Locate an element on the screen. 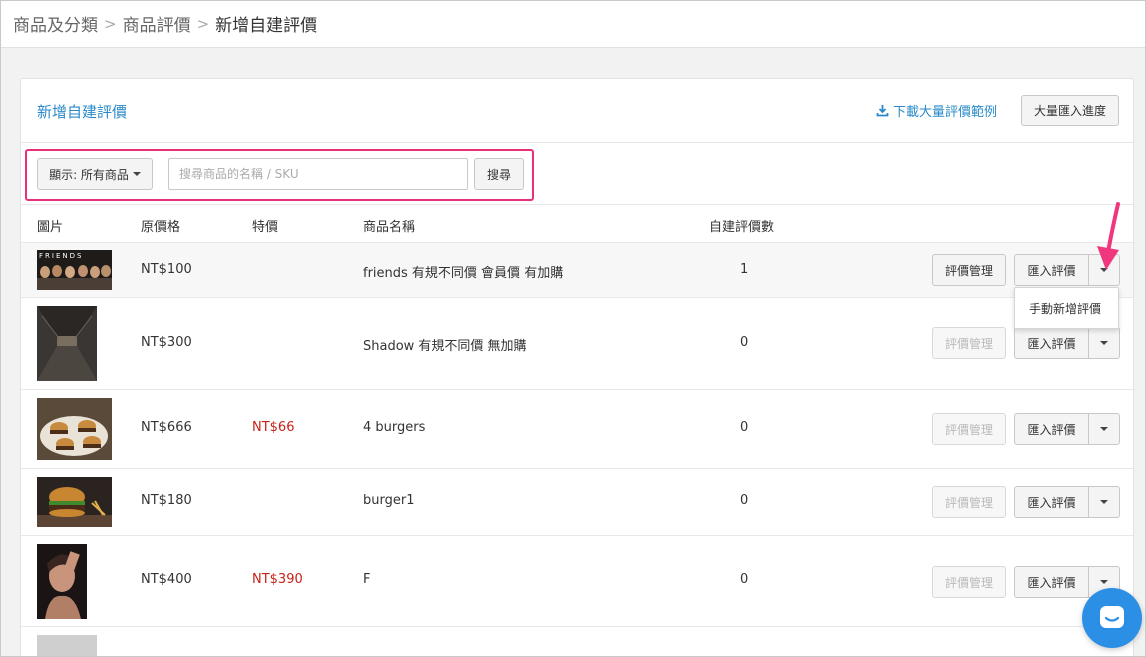  friends-poster-image: FRIENDS is located at coordinates (74, 270).